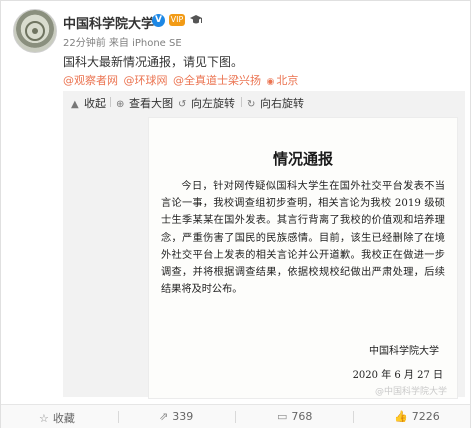 This screenshot has width=471, height=428. I want to click on thumbs-up-icon: 👍, so click(401, 416).